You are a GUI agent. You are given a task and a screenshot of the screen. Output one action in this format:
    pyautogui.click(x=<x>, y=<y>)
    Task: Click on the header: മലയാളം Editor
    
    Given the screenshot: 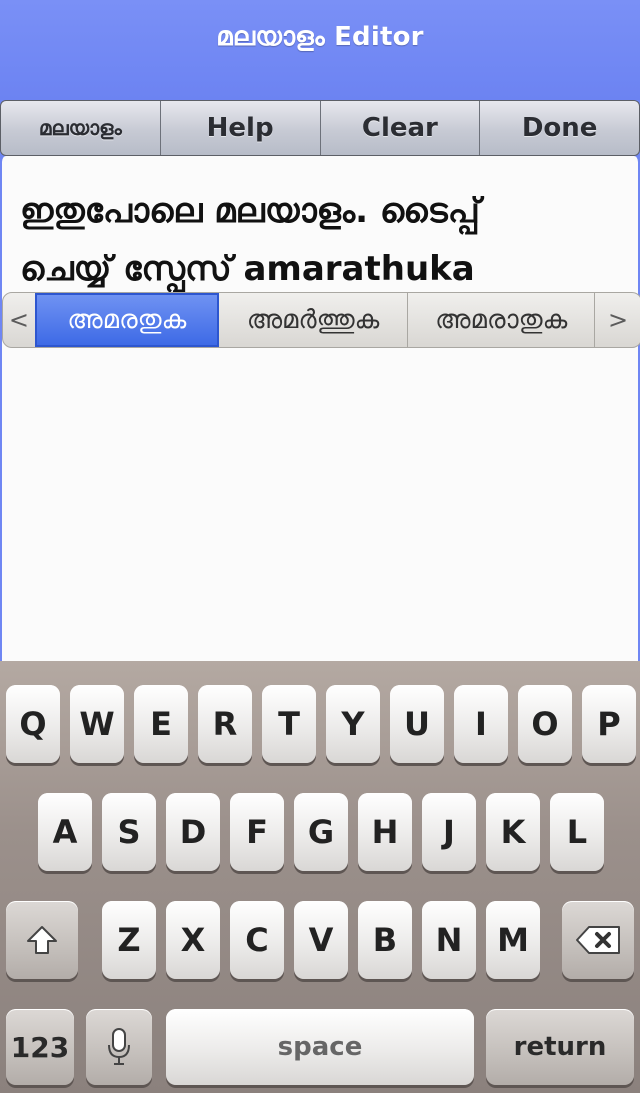 What is the action you would take?
    pyautogui.click(x=320, y=50)
    